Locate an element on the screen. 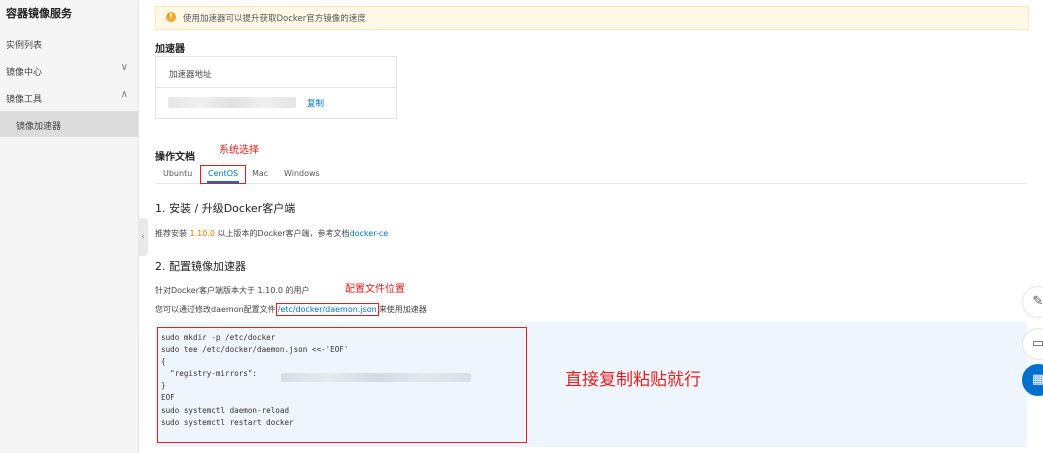 The width and height of the screenshot is (1043, 453). sidebar-item-label: 镜像加速器 is located at coordinates (39, 127).